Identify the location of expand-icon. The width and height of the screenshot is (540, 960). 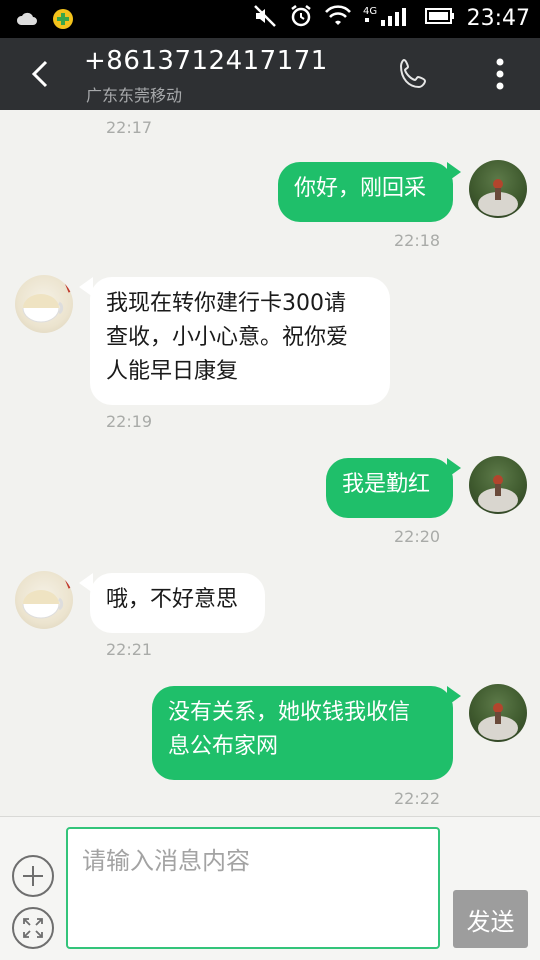
(33, 928).